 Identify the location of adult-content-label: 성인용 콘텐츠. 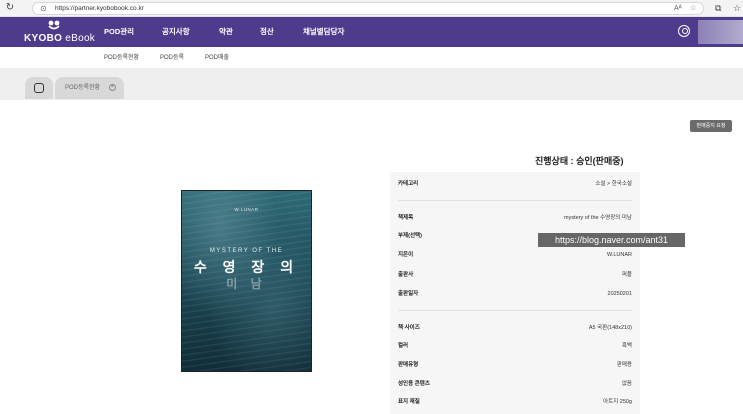
(414, 384).